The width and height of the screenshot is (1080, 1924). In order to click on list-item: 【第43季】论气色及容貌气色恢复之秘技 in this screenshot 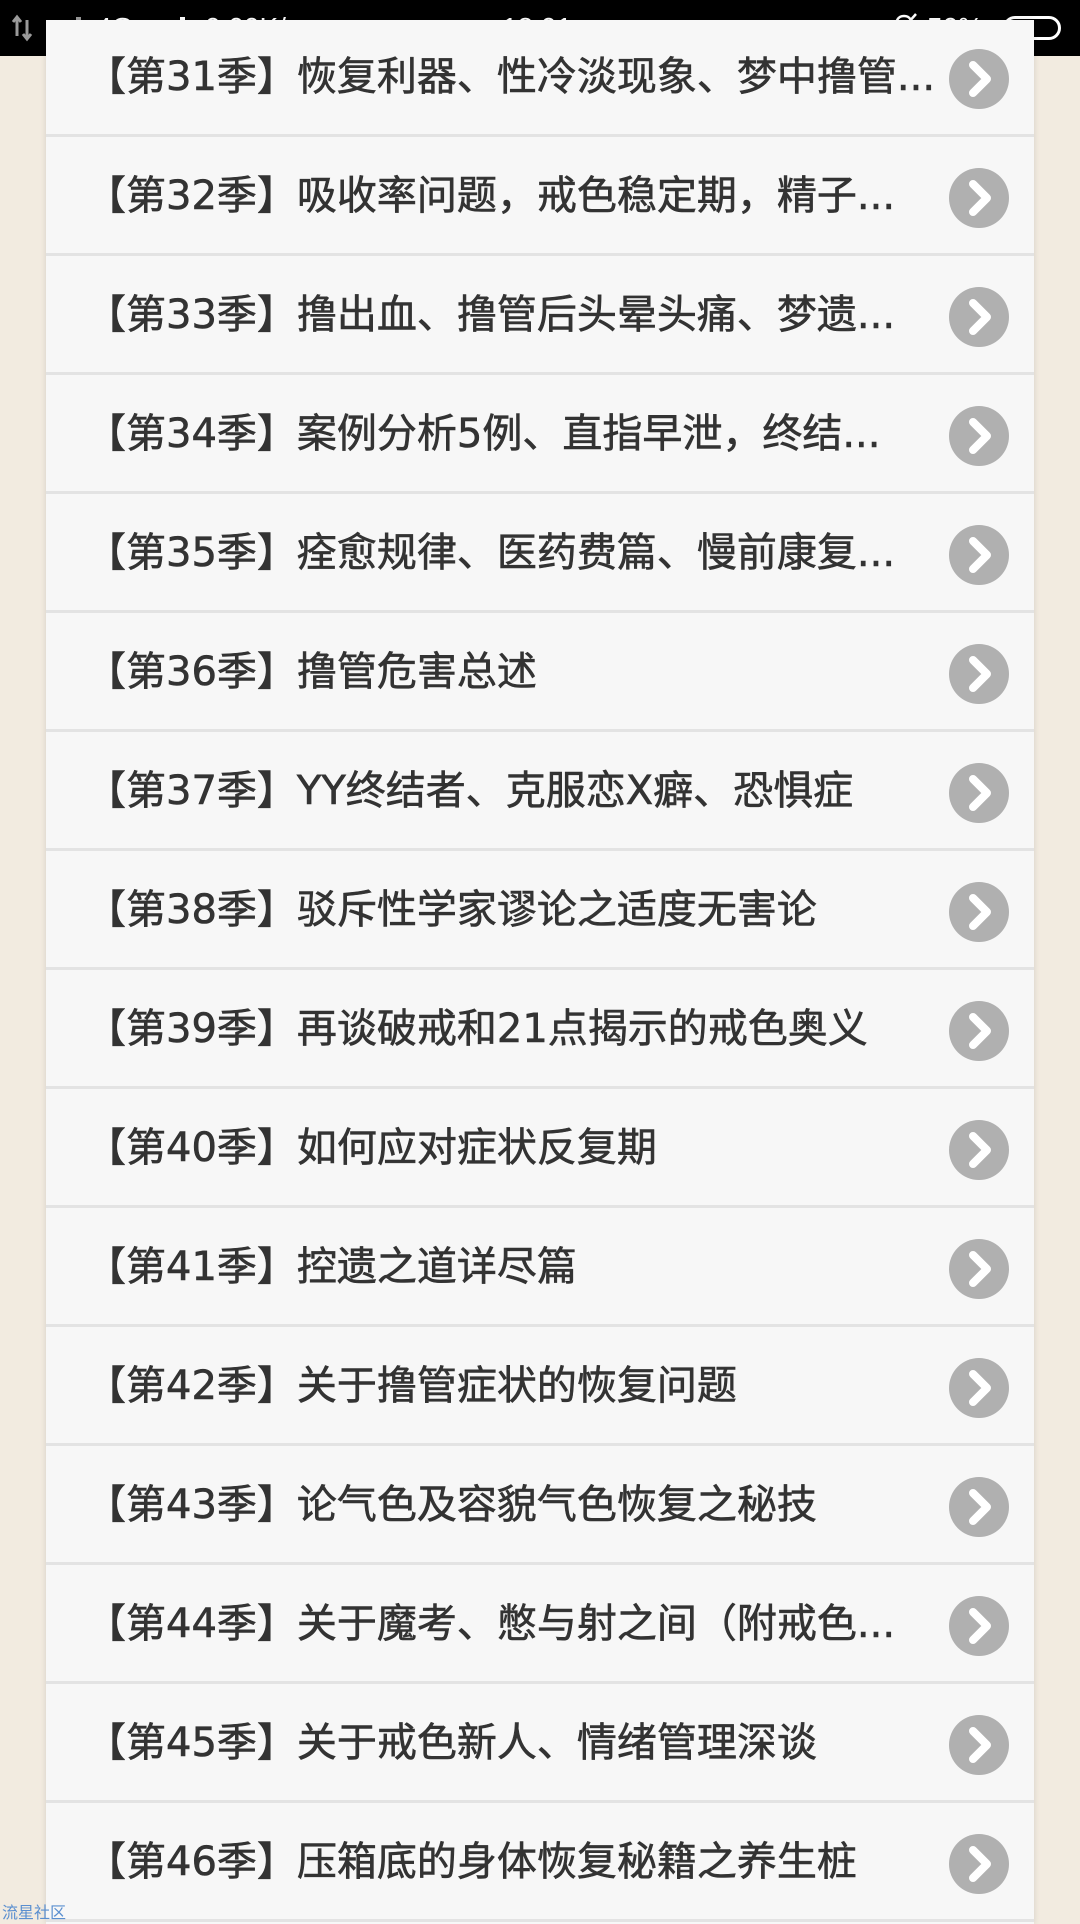, I will do `click(540, 1506)`.